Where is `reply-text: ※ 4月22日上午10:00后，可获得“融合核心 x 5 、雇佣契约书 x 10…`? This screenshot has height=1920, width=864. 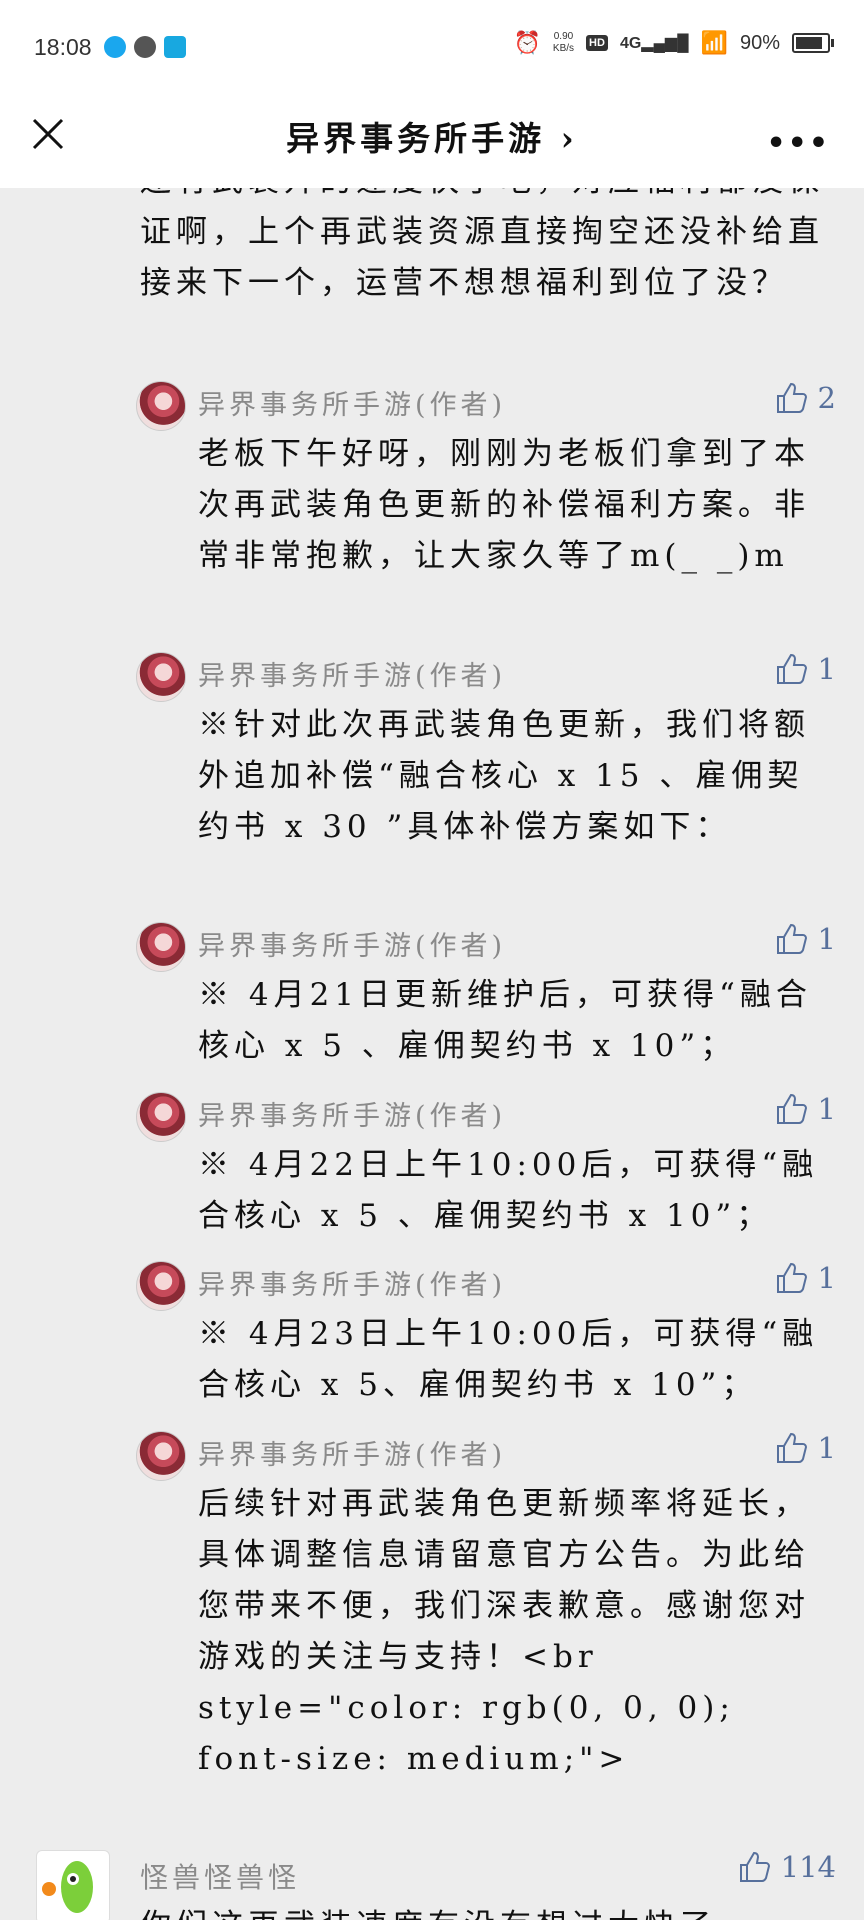
reply-text: ※ 4月22日上午10:00后，可获得“融合核心 x 5 、雇佣契约书 x 10… is located at coordinates (508, 1190).